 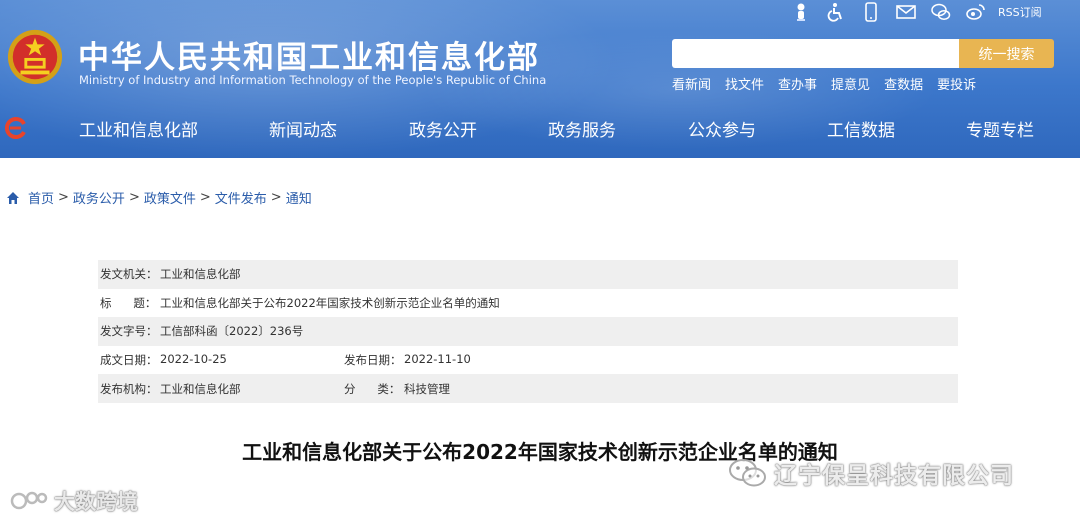 I want to click on accessibility-icon, so click(x=836, y=12).